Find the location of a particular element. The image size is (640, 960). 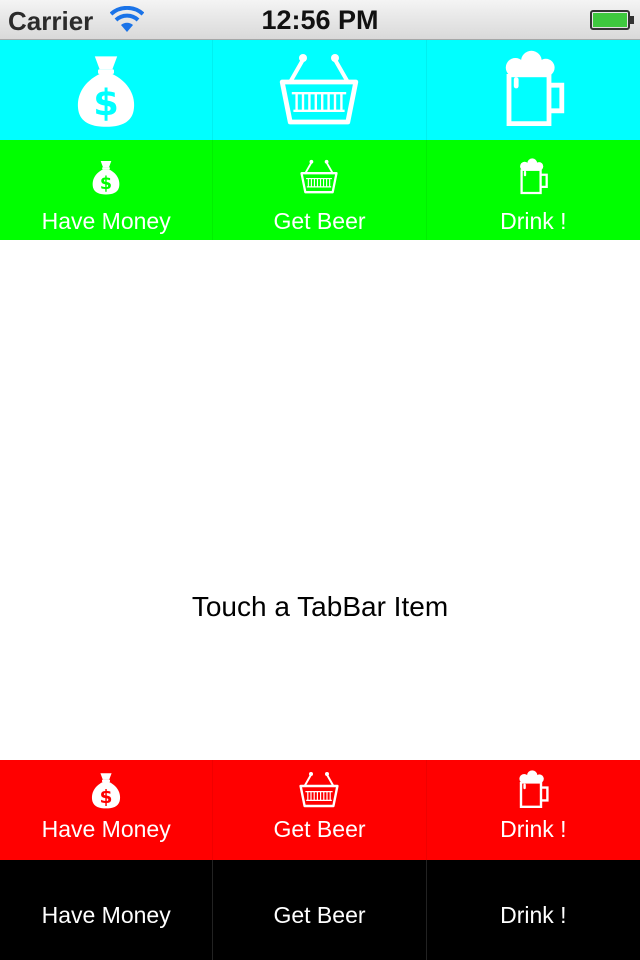

tab-get-beer is located at coordinates (320, 90).